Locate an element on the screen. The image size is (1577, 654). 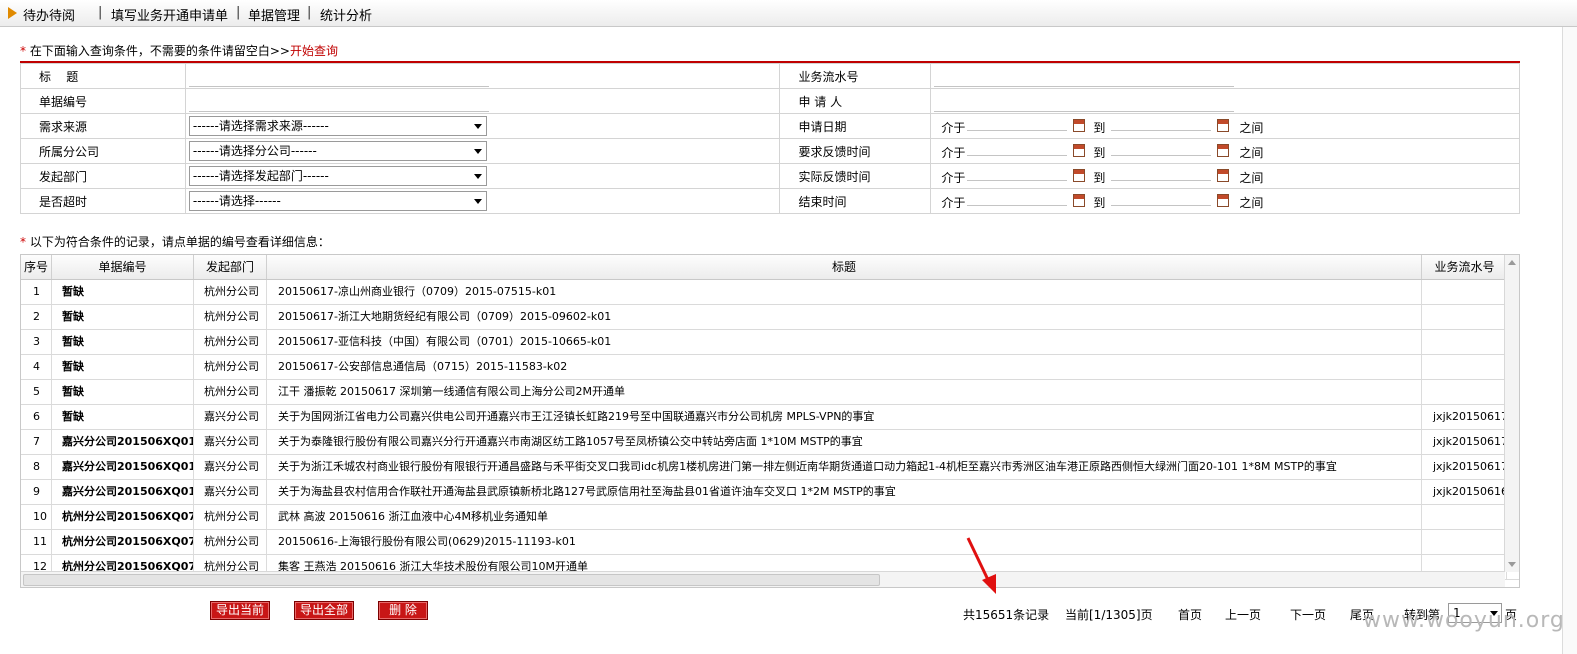
act-feedback-range: 介于 到 之间 is located at coordinates (1230, 176).